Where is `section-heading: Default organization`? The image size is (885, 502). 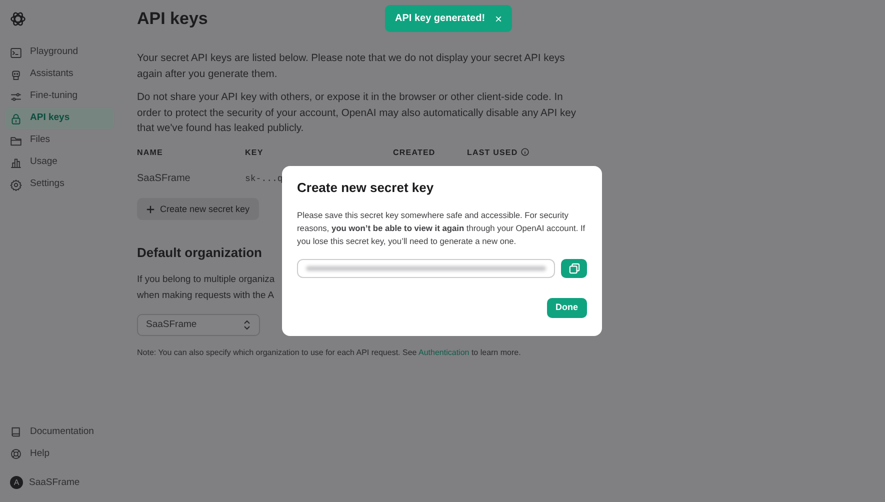
section-heading: Default organization is located at coordinates (199, 253).